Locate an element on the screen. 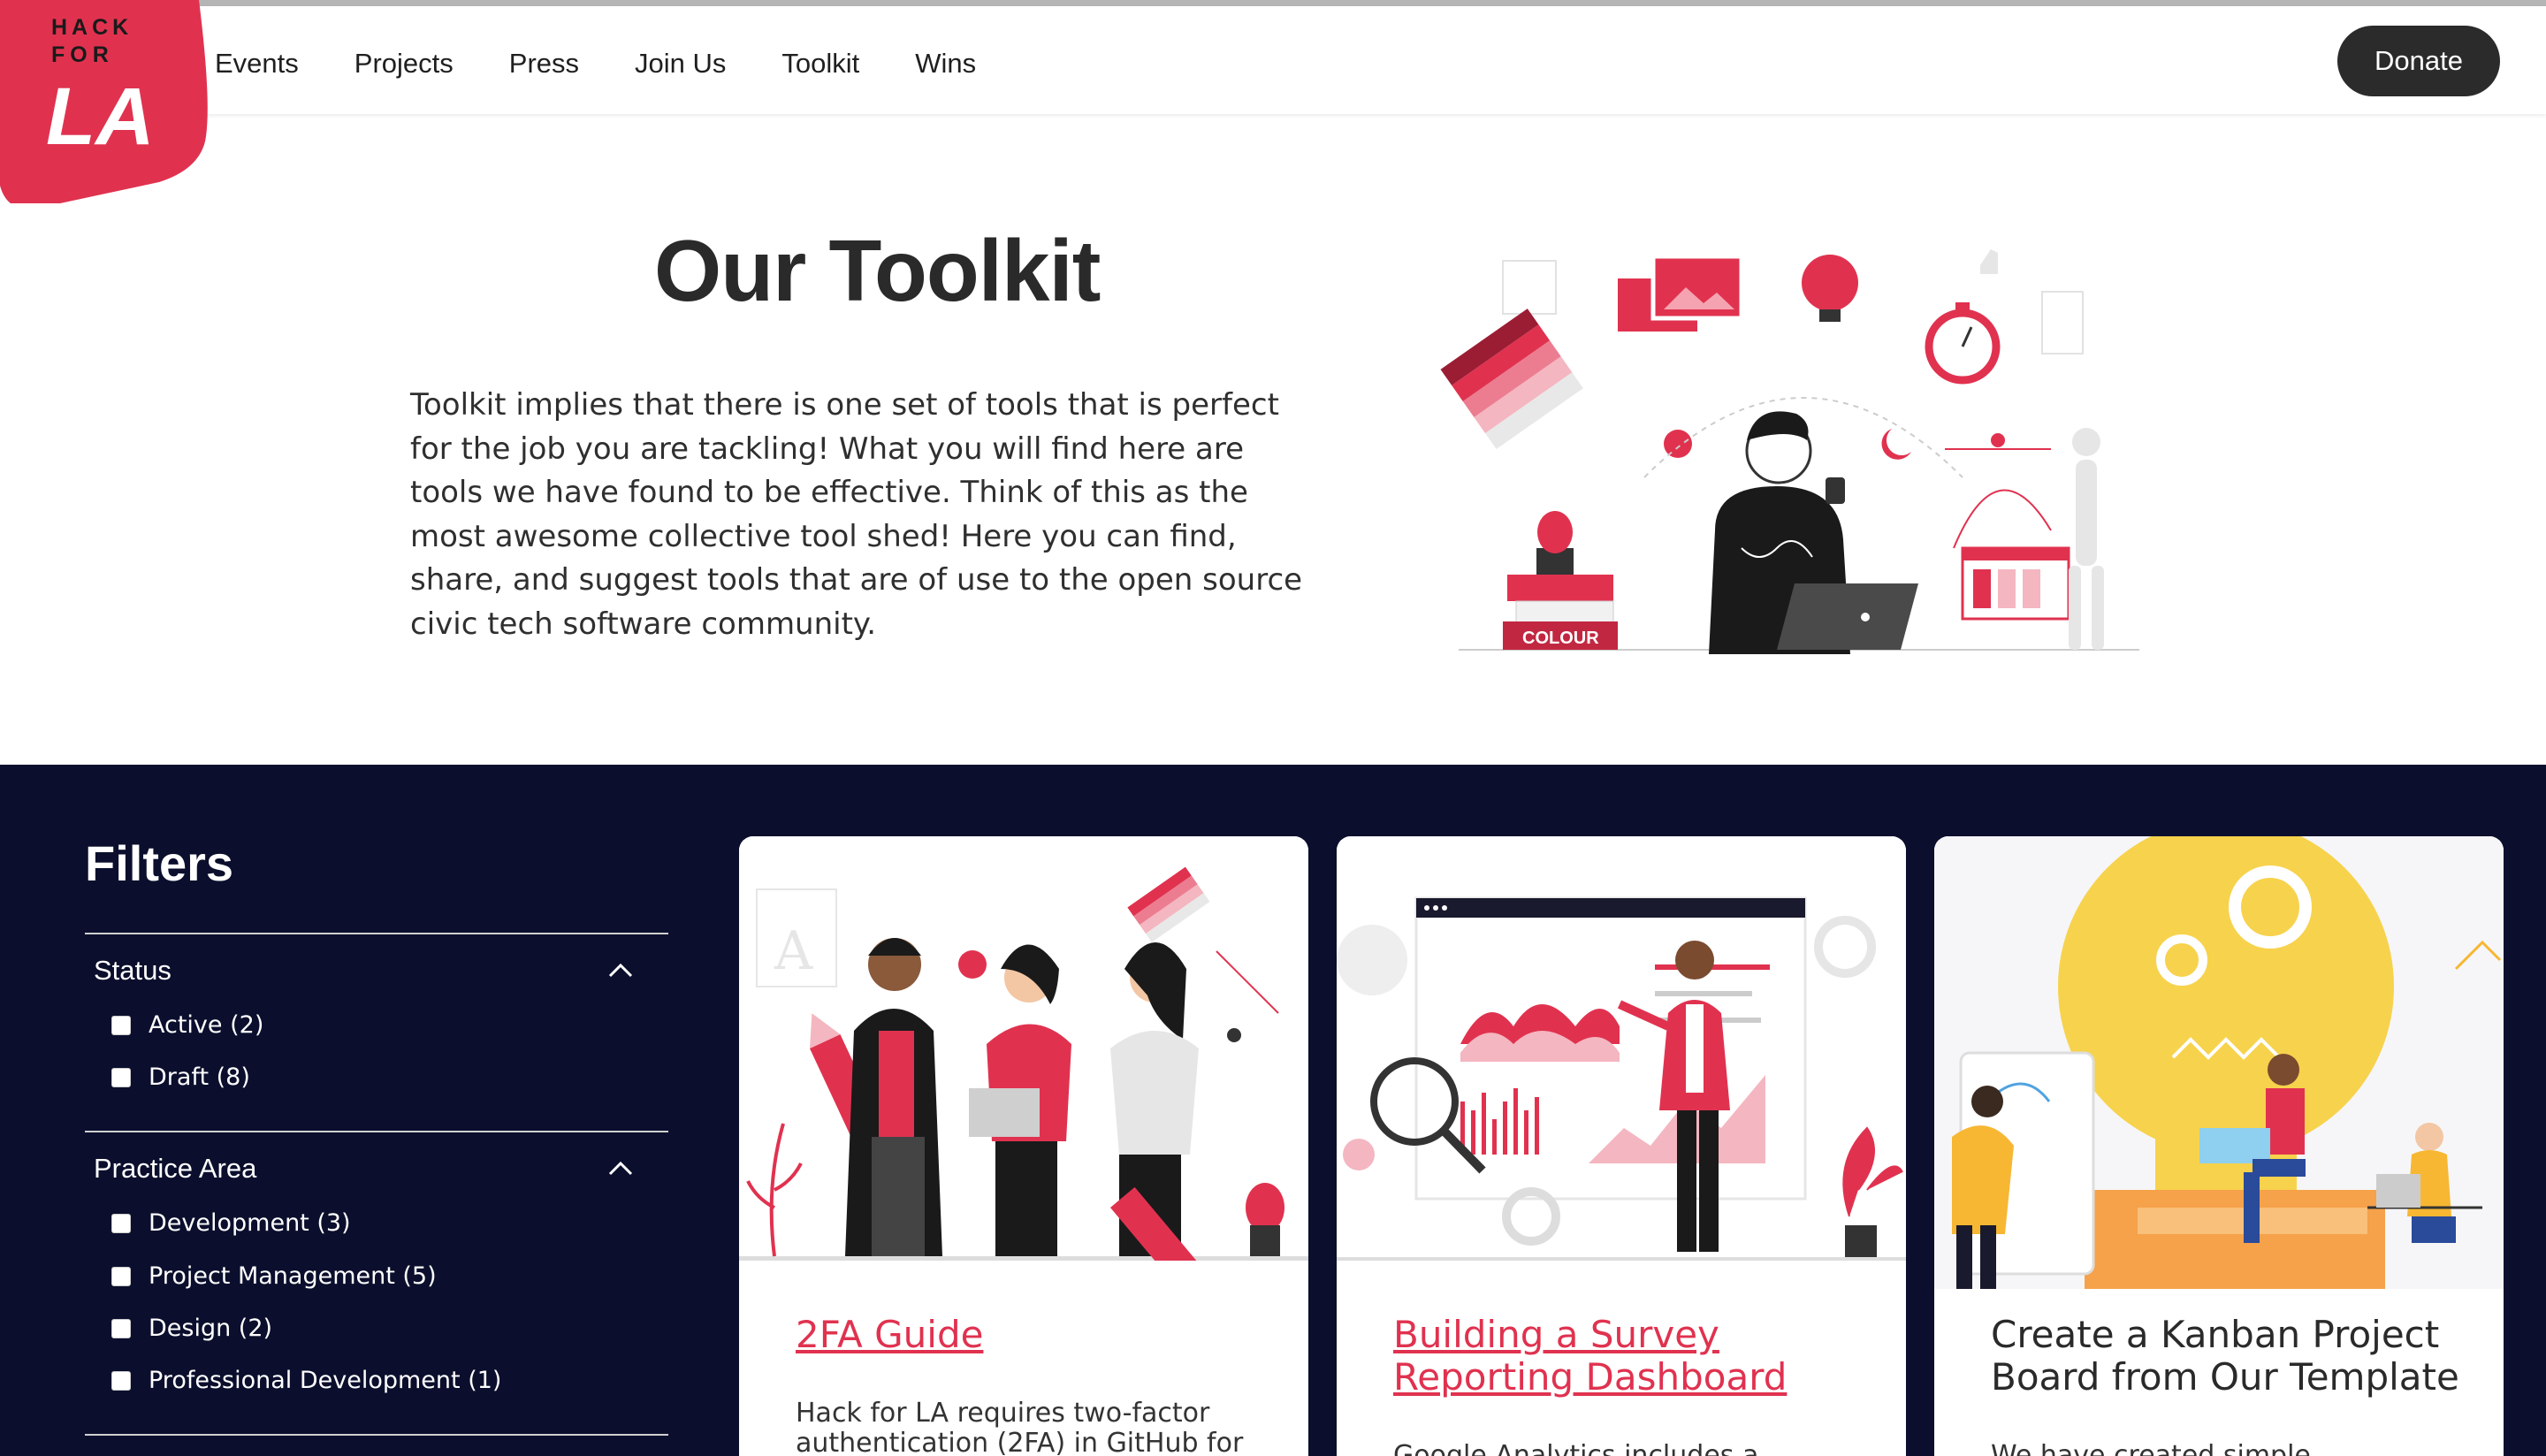 The image size is (2546, 1456). nav-toolkit: Toolkit is located at coordinates (820, 64).